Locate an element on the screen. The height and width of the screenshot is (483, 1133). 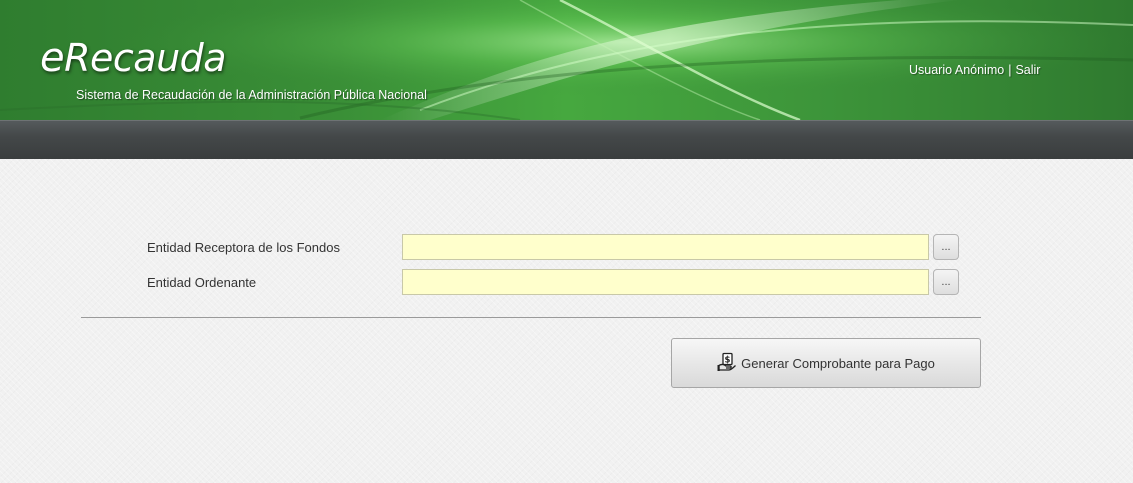
money-hand-icon: $ is located at coordinates (727, 362).